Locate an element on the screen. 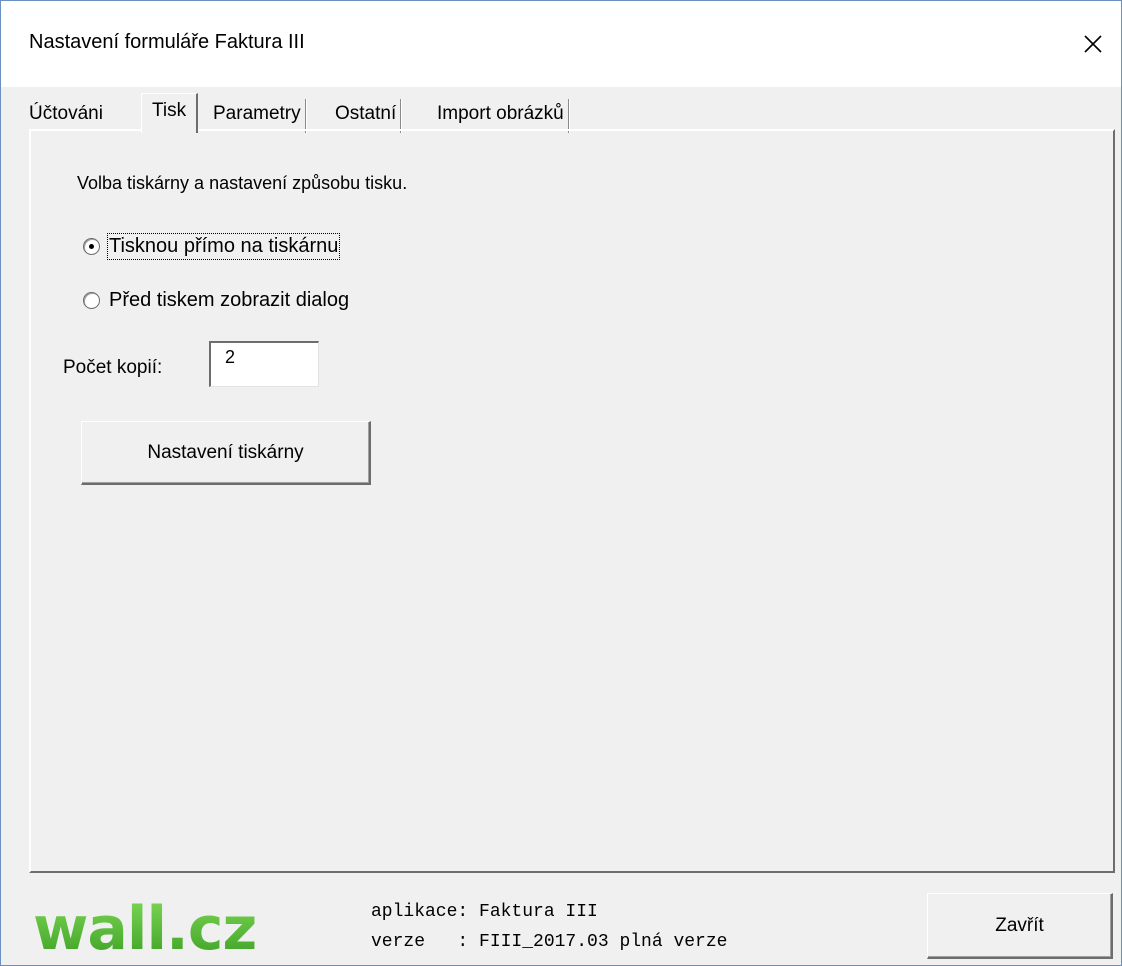 The width and height of the screenshot is (1122, 966). radio-label: Tisknou přímo na tiskárnu is located at coordinates (223, 246).